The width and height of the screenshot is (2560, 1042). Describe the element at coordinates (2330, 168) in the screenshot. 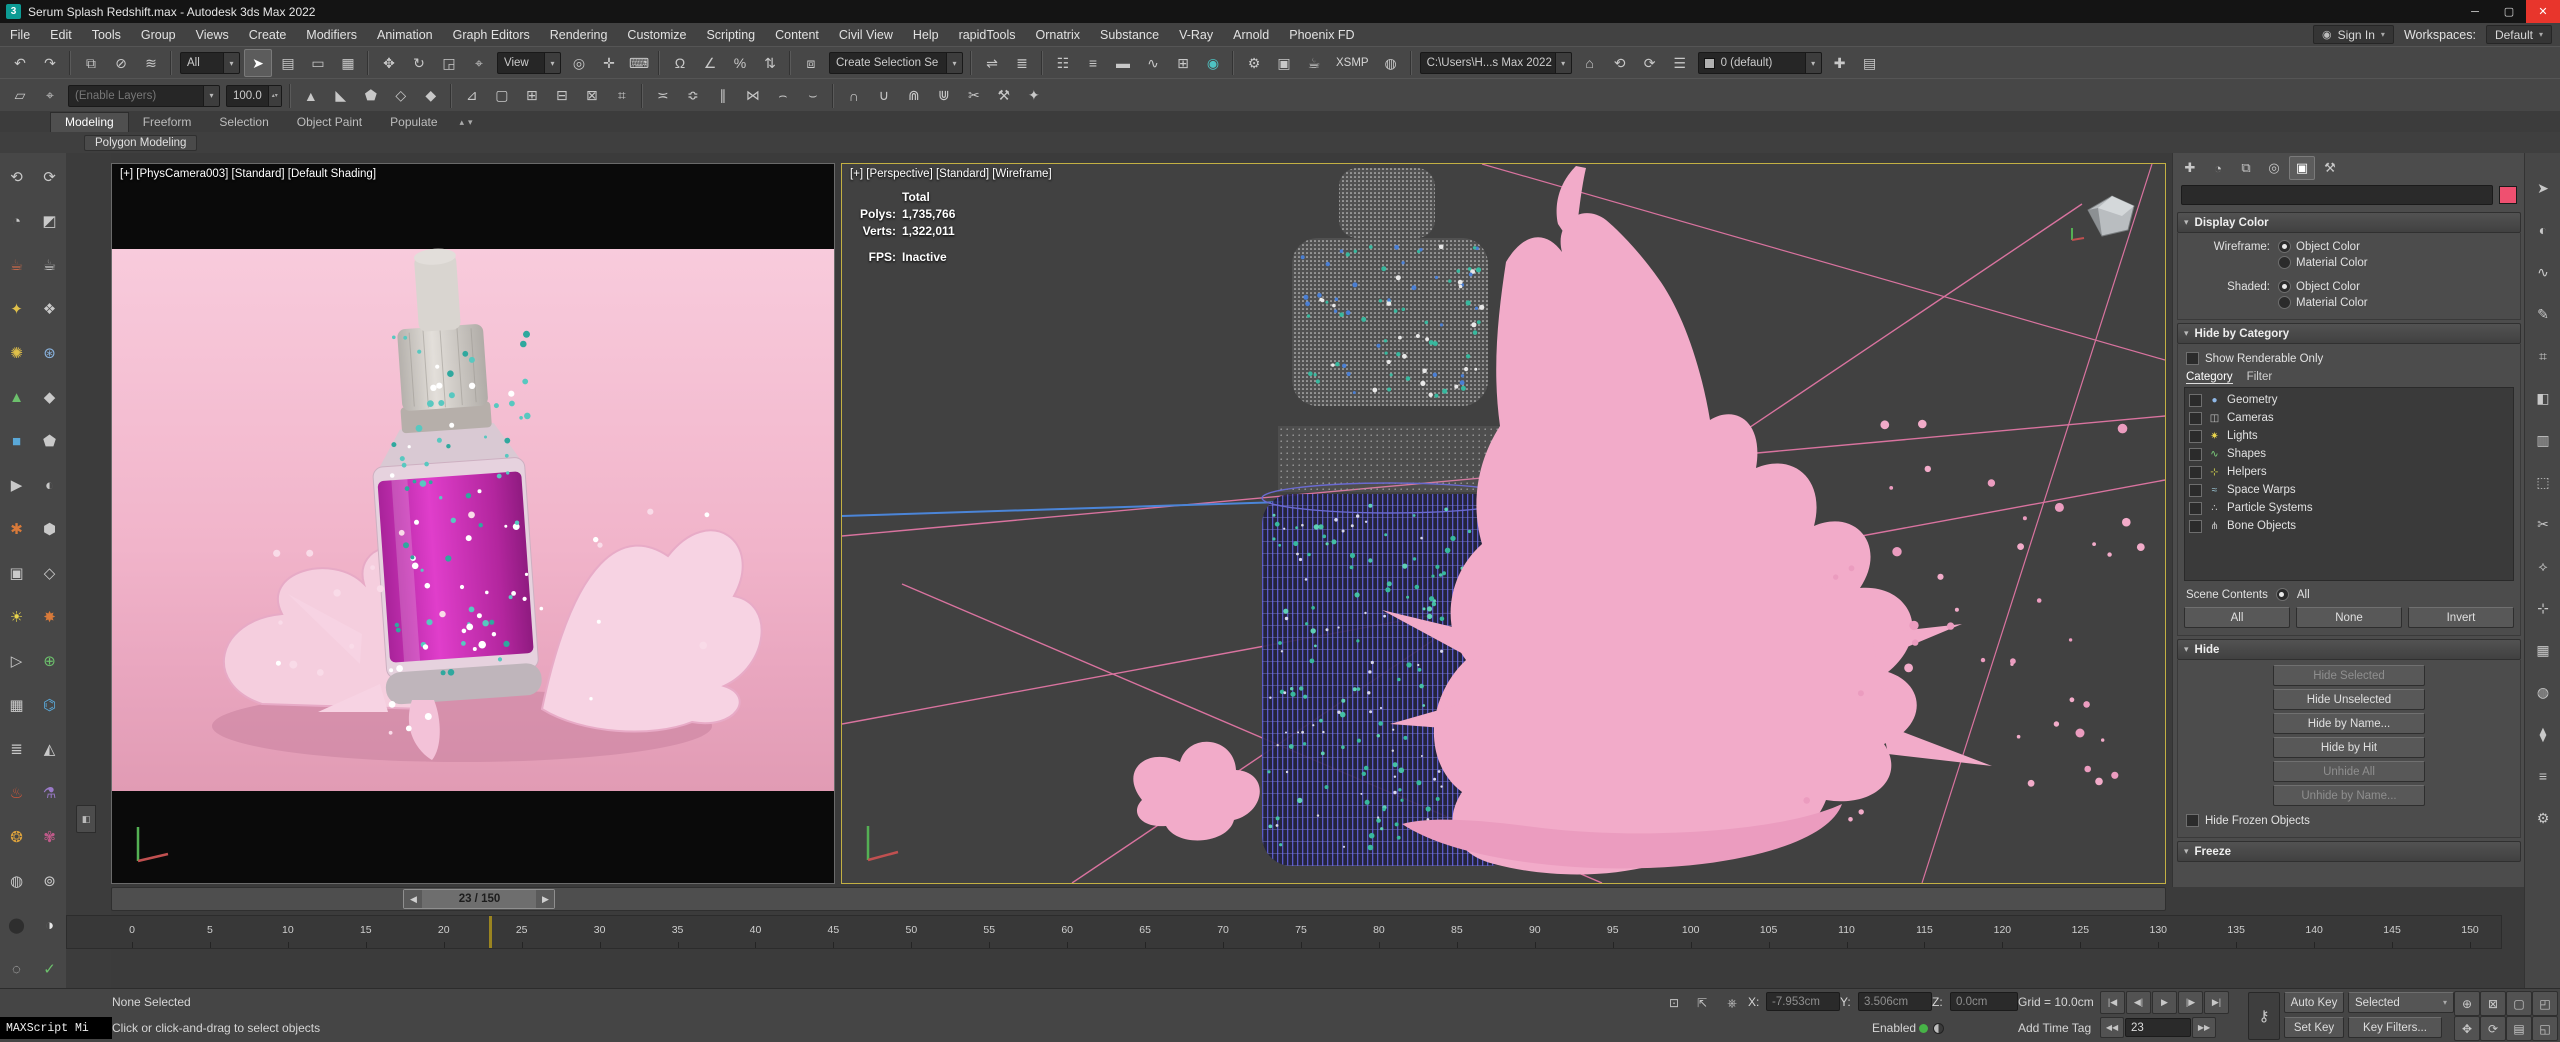

I see `utilities-tab: ⚒` at that location.